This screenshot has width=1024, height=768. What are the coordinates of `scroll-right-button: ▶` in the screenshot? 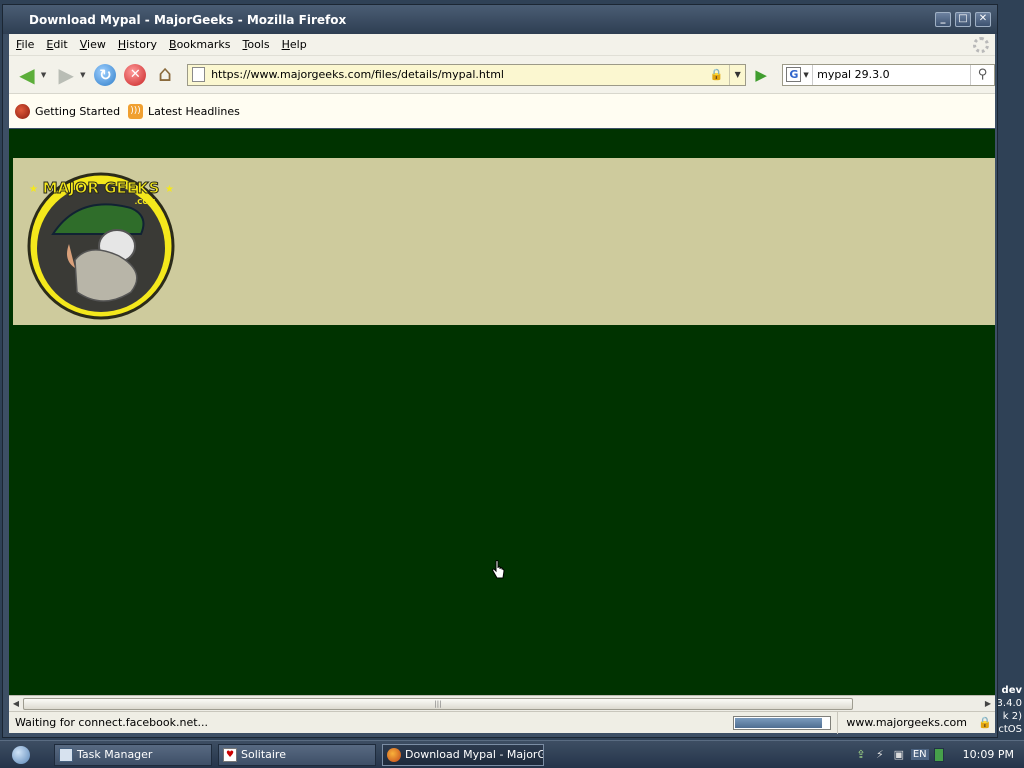 It's located at (988, 704).